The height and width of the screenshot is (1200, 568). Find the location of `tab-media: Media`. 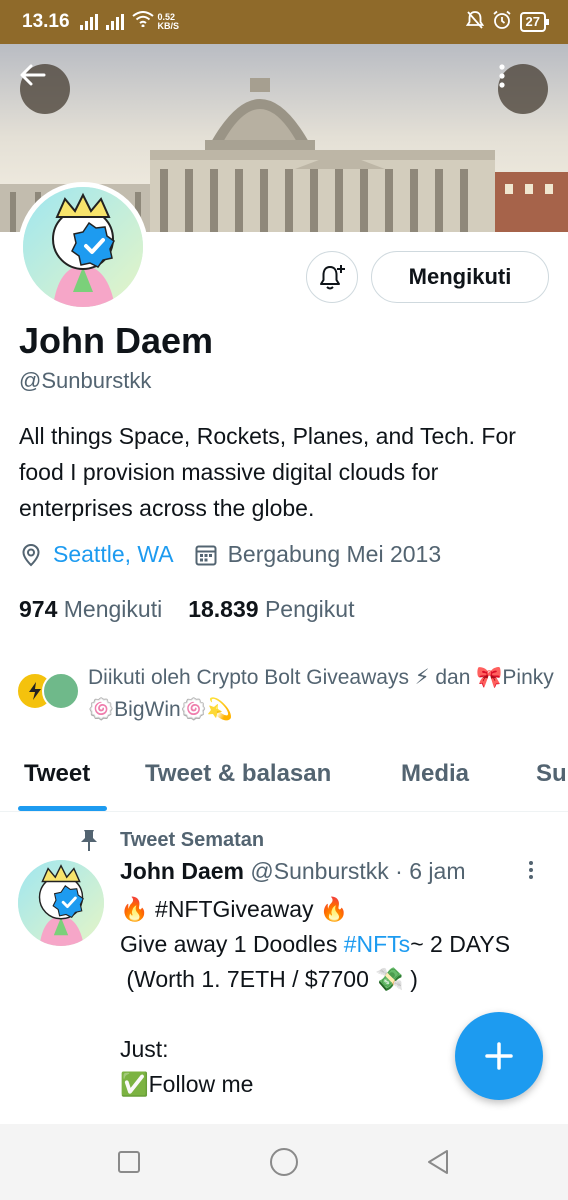

tab-media: Media is located at coordinates (435, 774).